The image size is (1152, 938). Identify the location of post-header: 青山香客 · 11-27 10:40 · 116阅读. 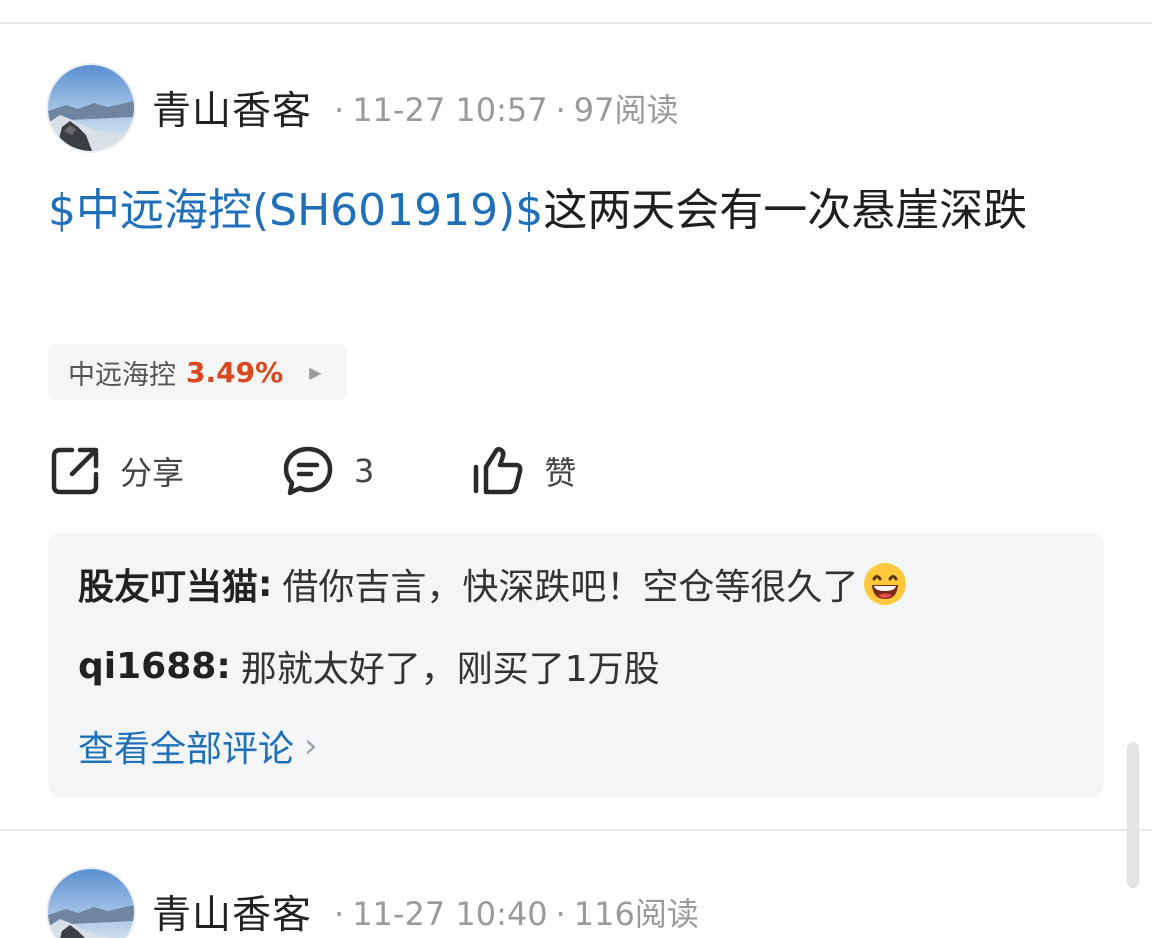
(373, 903).